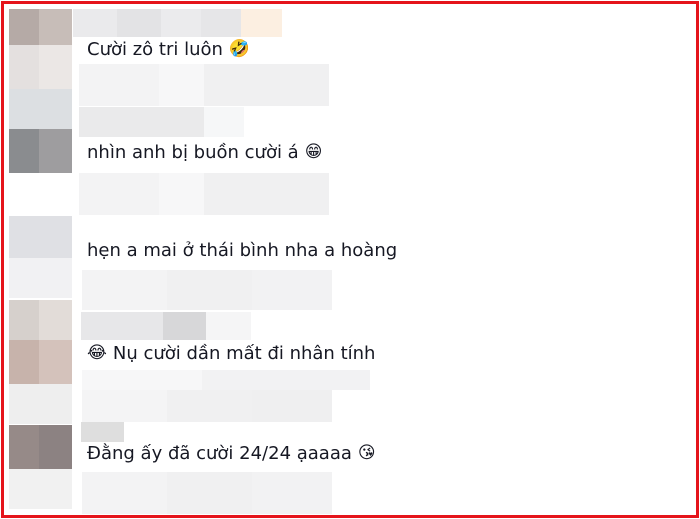 The width and height of the screenshot is (700, 519). I want to click on comment-text-label: nhìn anh bị buồn cười á, so click(193, 152).